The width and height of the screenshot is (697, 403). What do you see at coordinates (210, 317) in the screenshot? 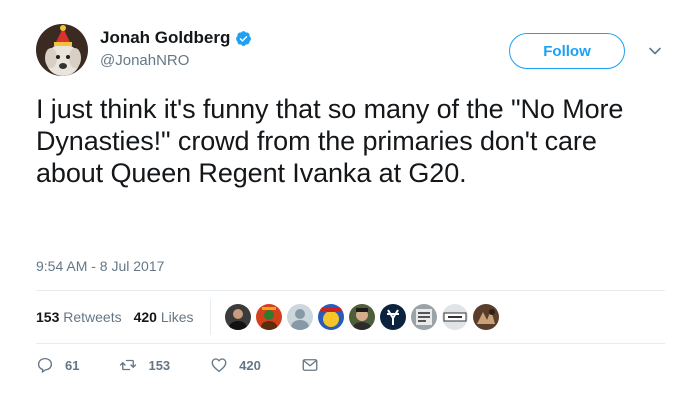
I see `stats-separator` at bounding box center [210, 317].